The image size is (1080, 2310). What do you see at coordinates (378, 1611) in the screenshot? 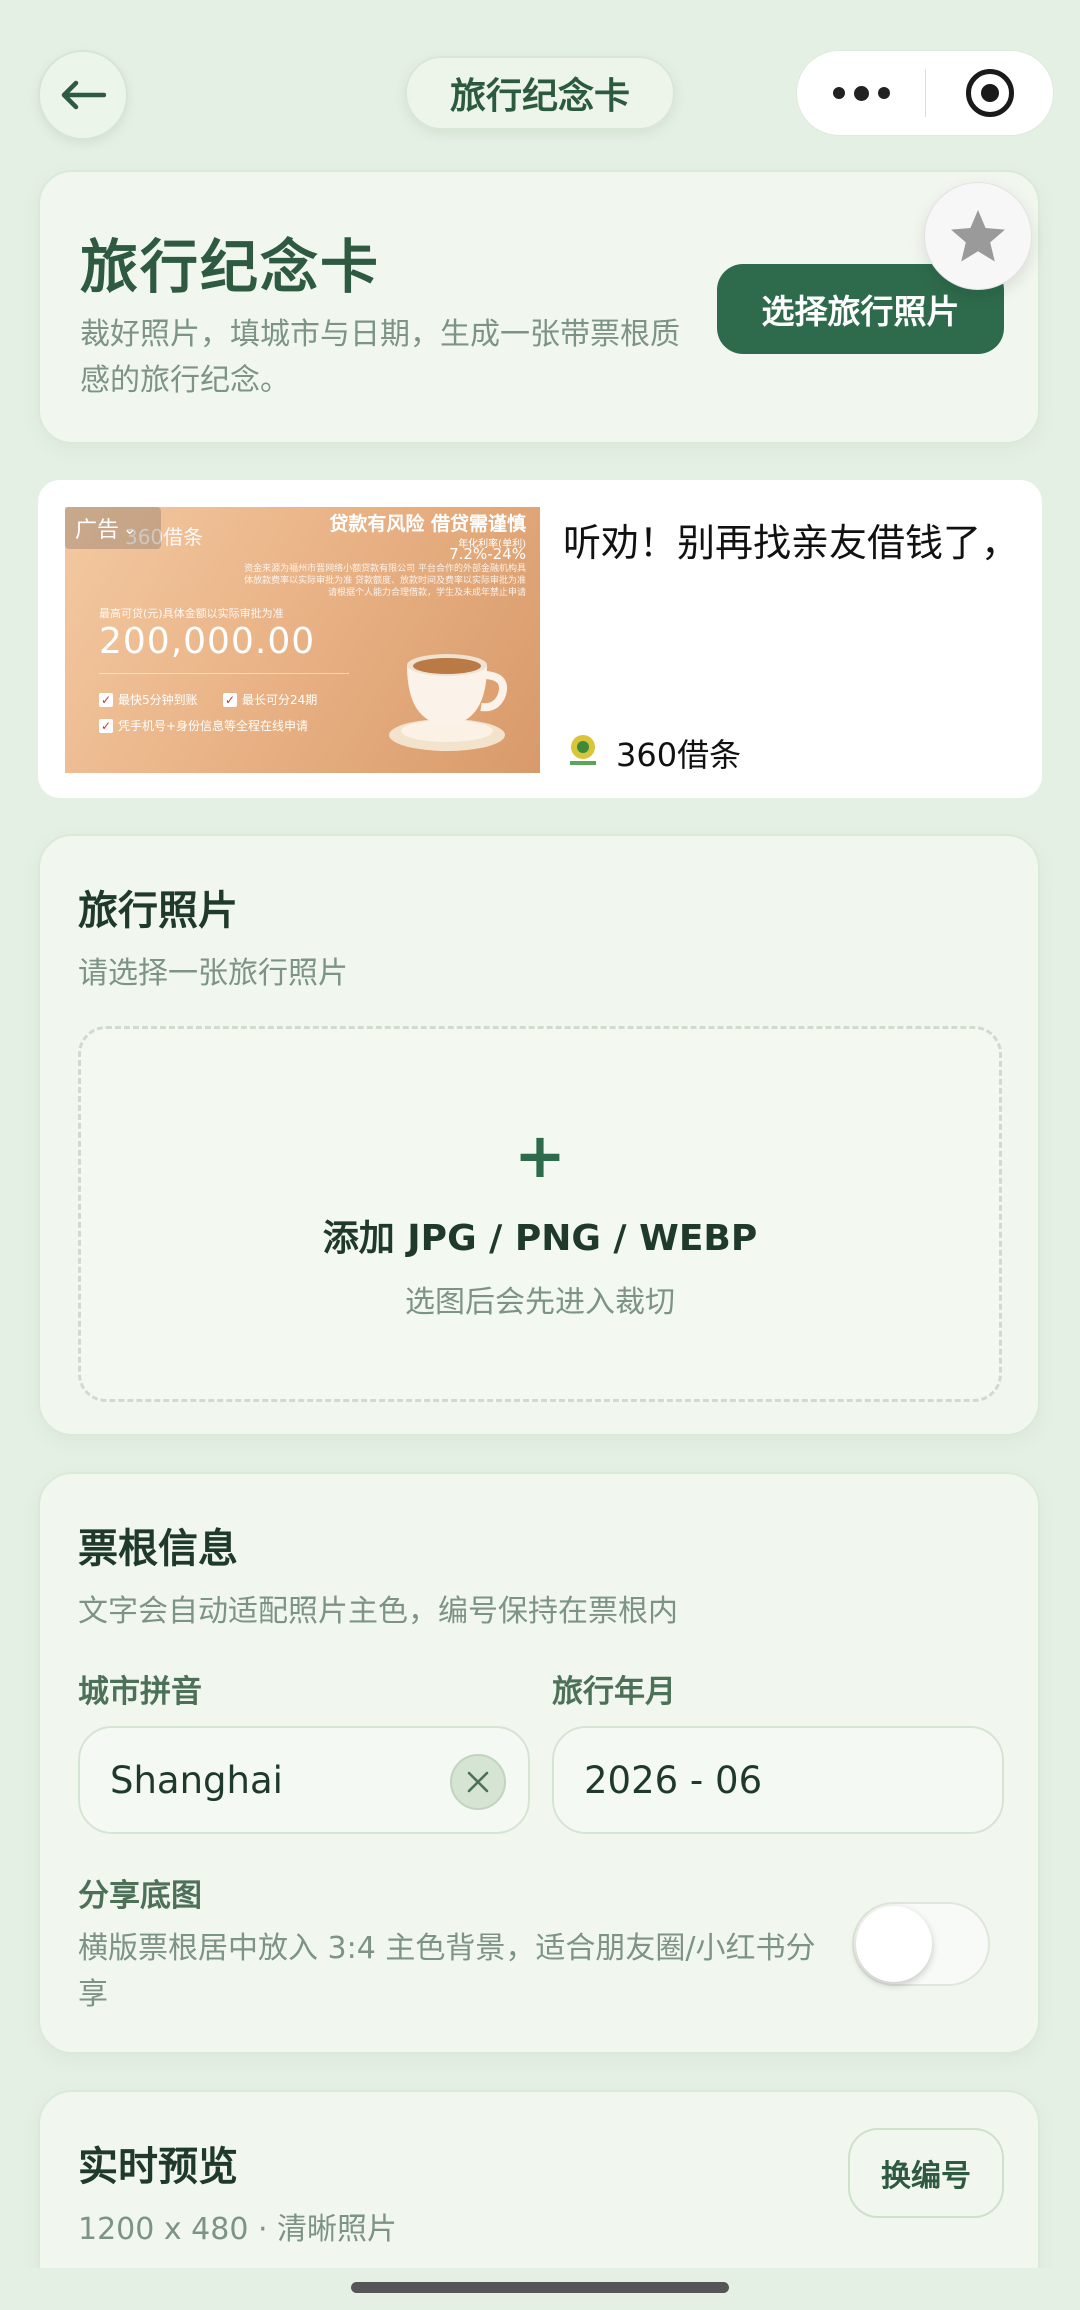
I see `ticket-section-subtitle: 文字会自动适配照片主色，编号保持在票根内` at bounding box center [378, 1611].